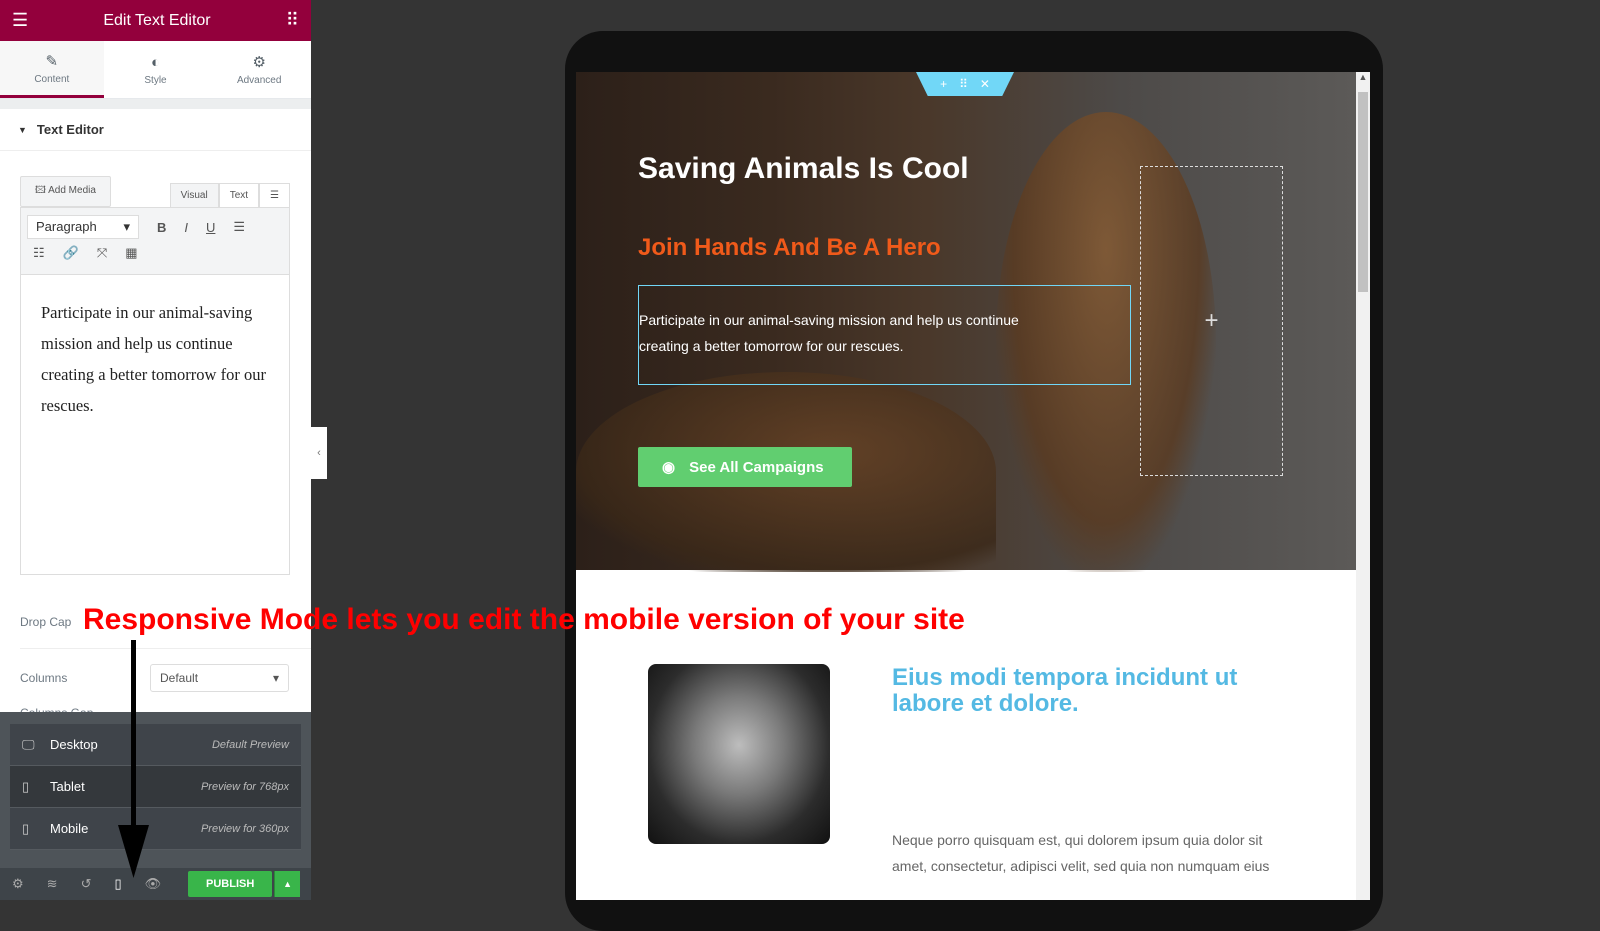 This screenshot has width=1600, height=931. I want to click on hero-subtitle: Join Hands And Be A Hero, so click(789, 247).